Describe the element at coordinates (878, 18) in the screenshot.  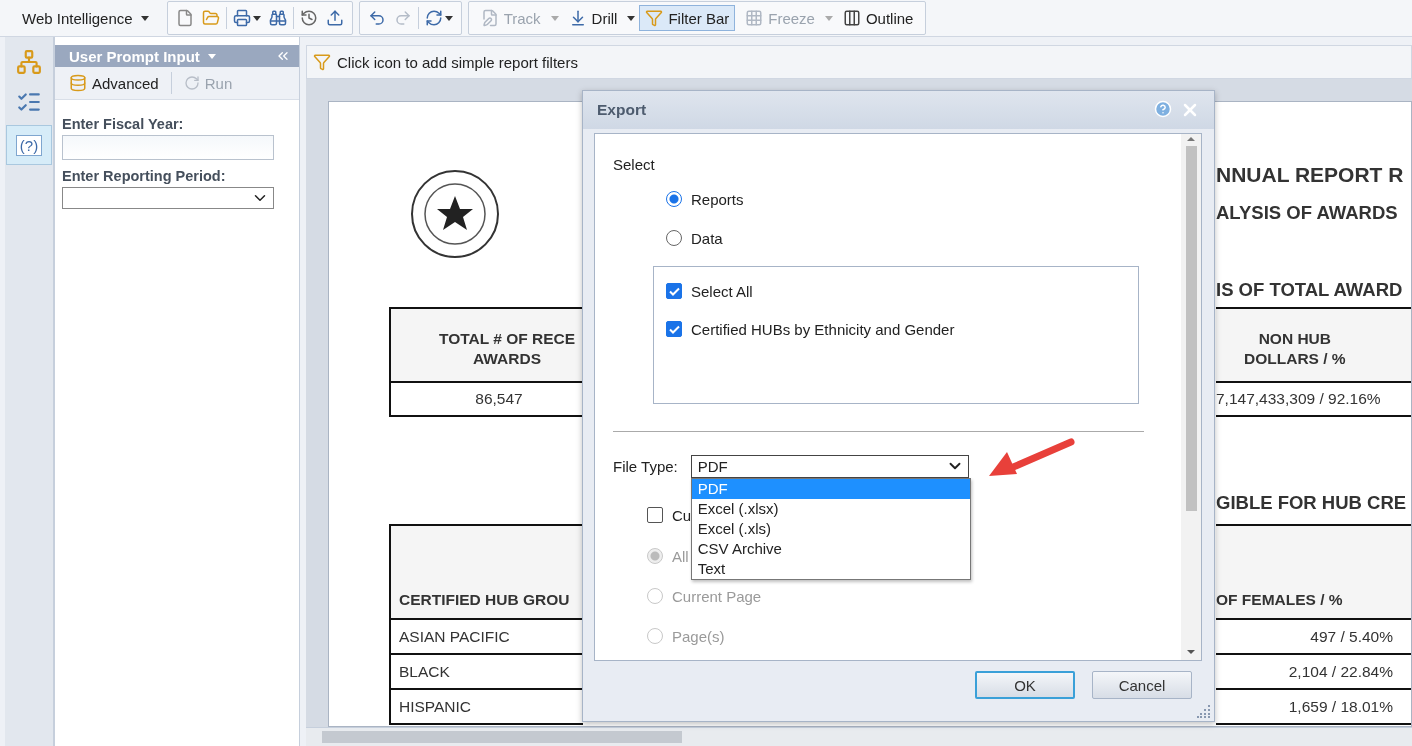
I see `toolbar-button: Outline` at that location.